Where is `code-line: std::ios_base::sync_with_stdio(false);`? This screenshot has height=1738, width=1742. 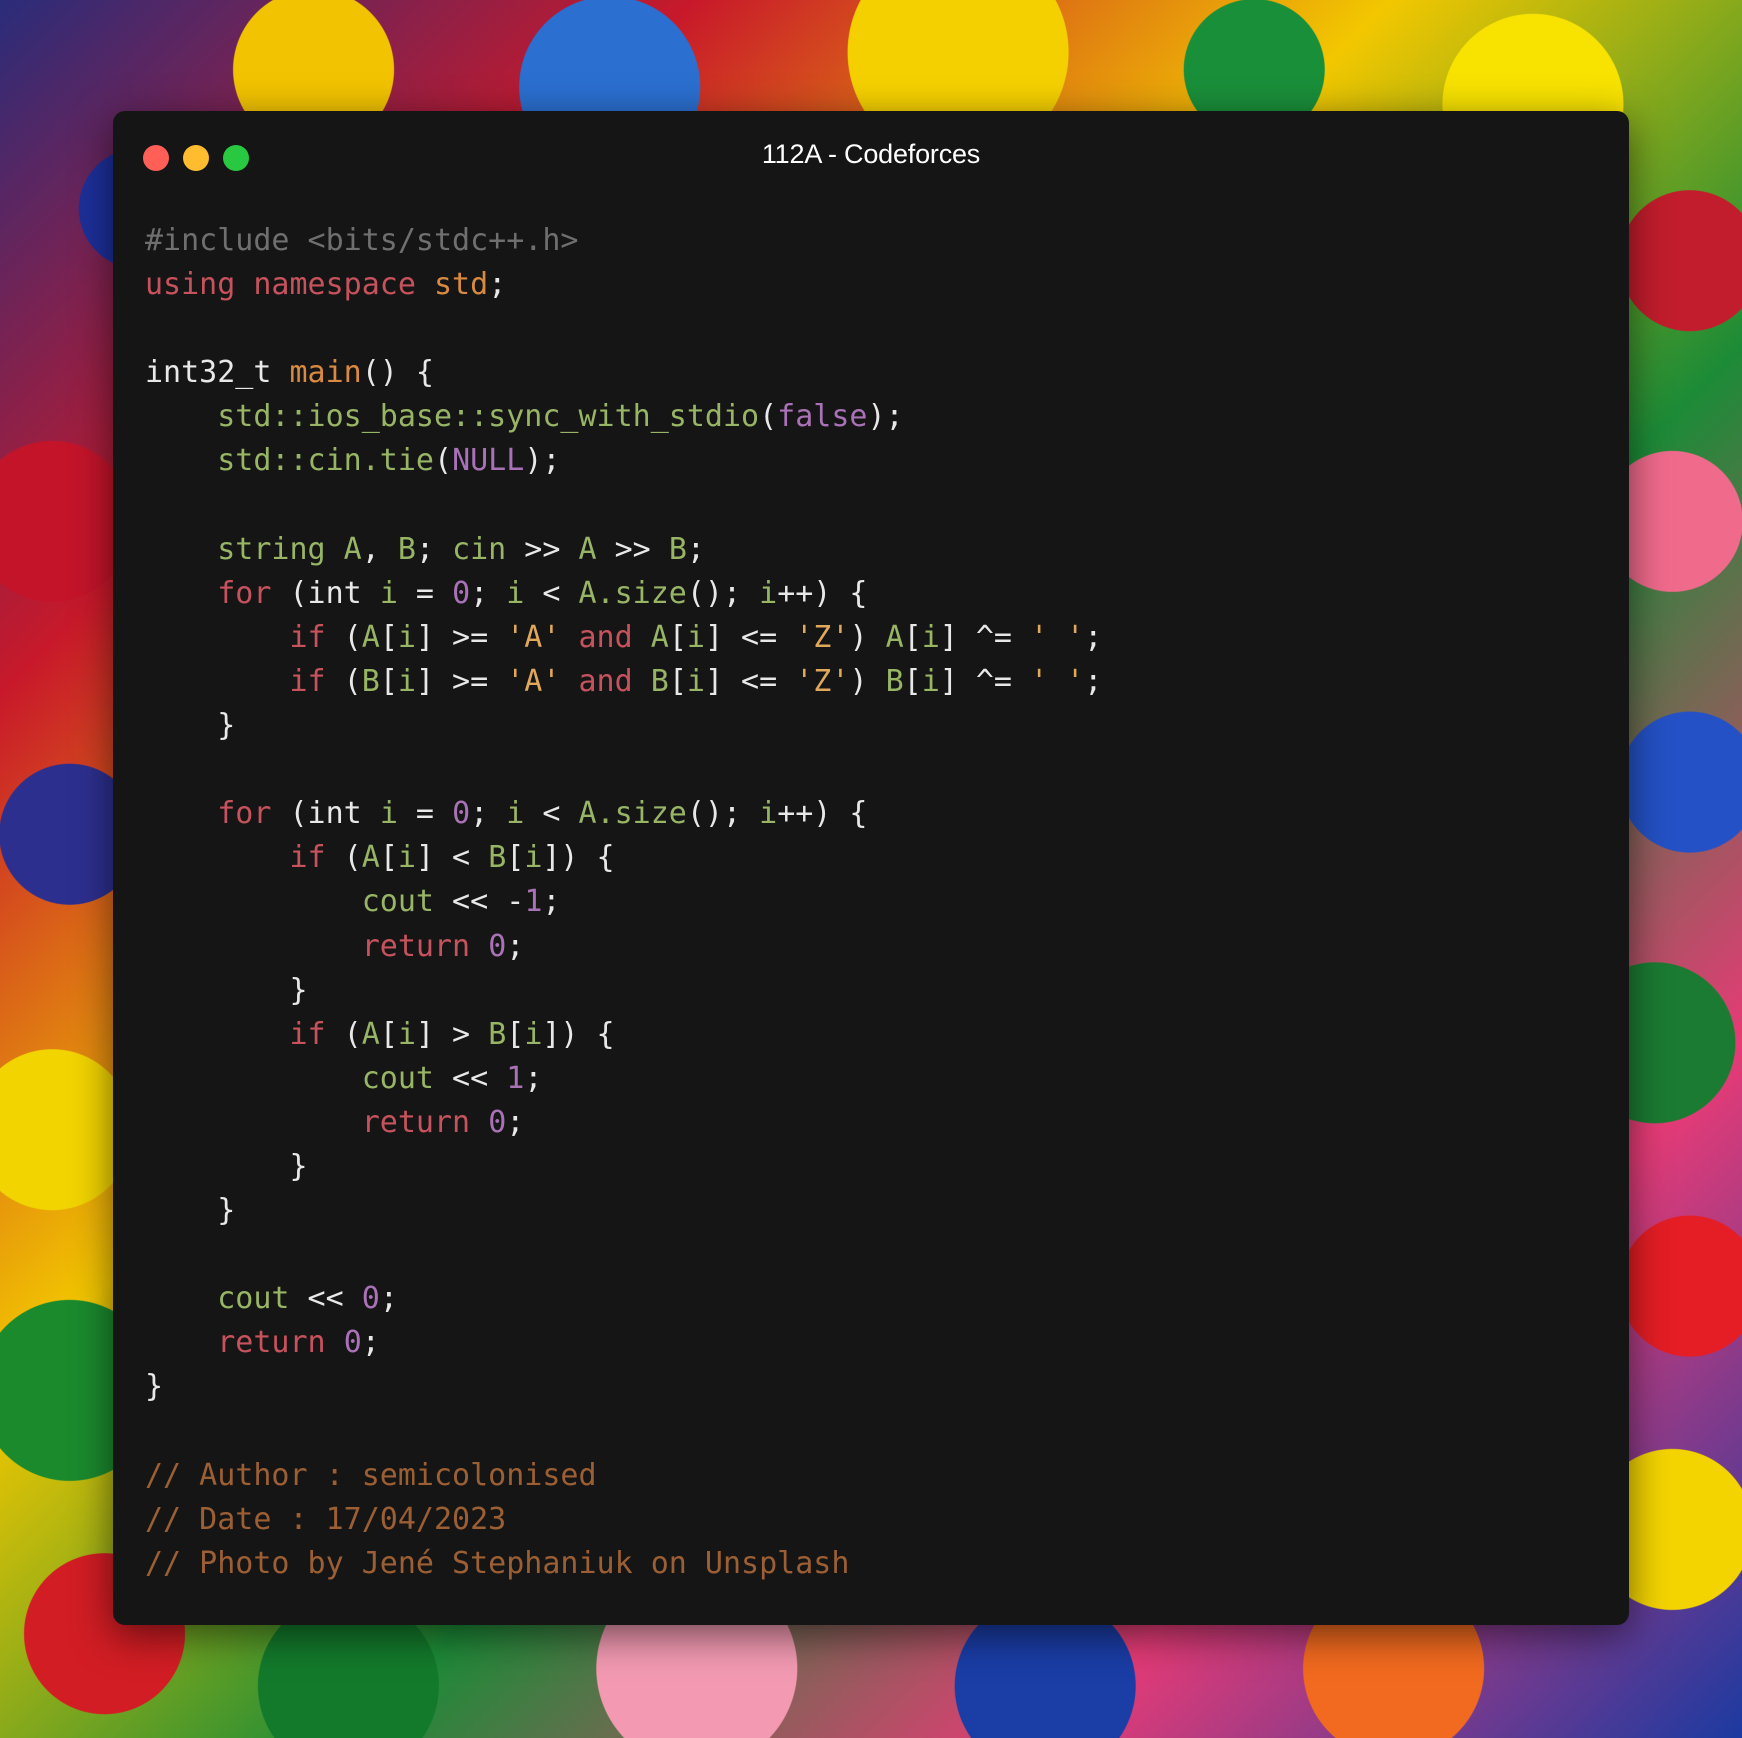
code-line: std::ios_base::sync_with_stdio(false); is located at coordinates (623, 417).